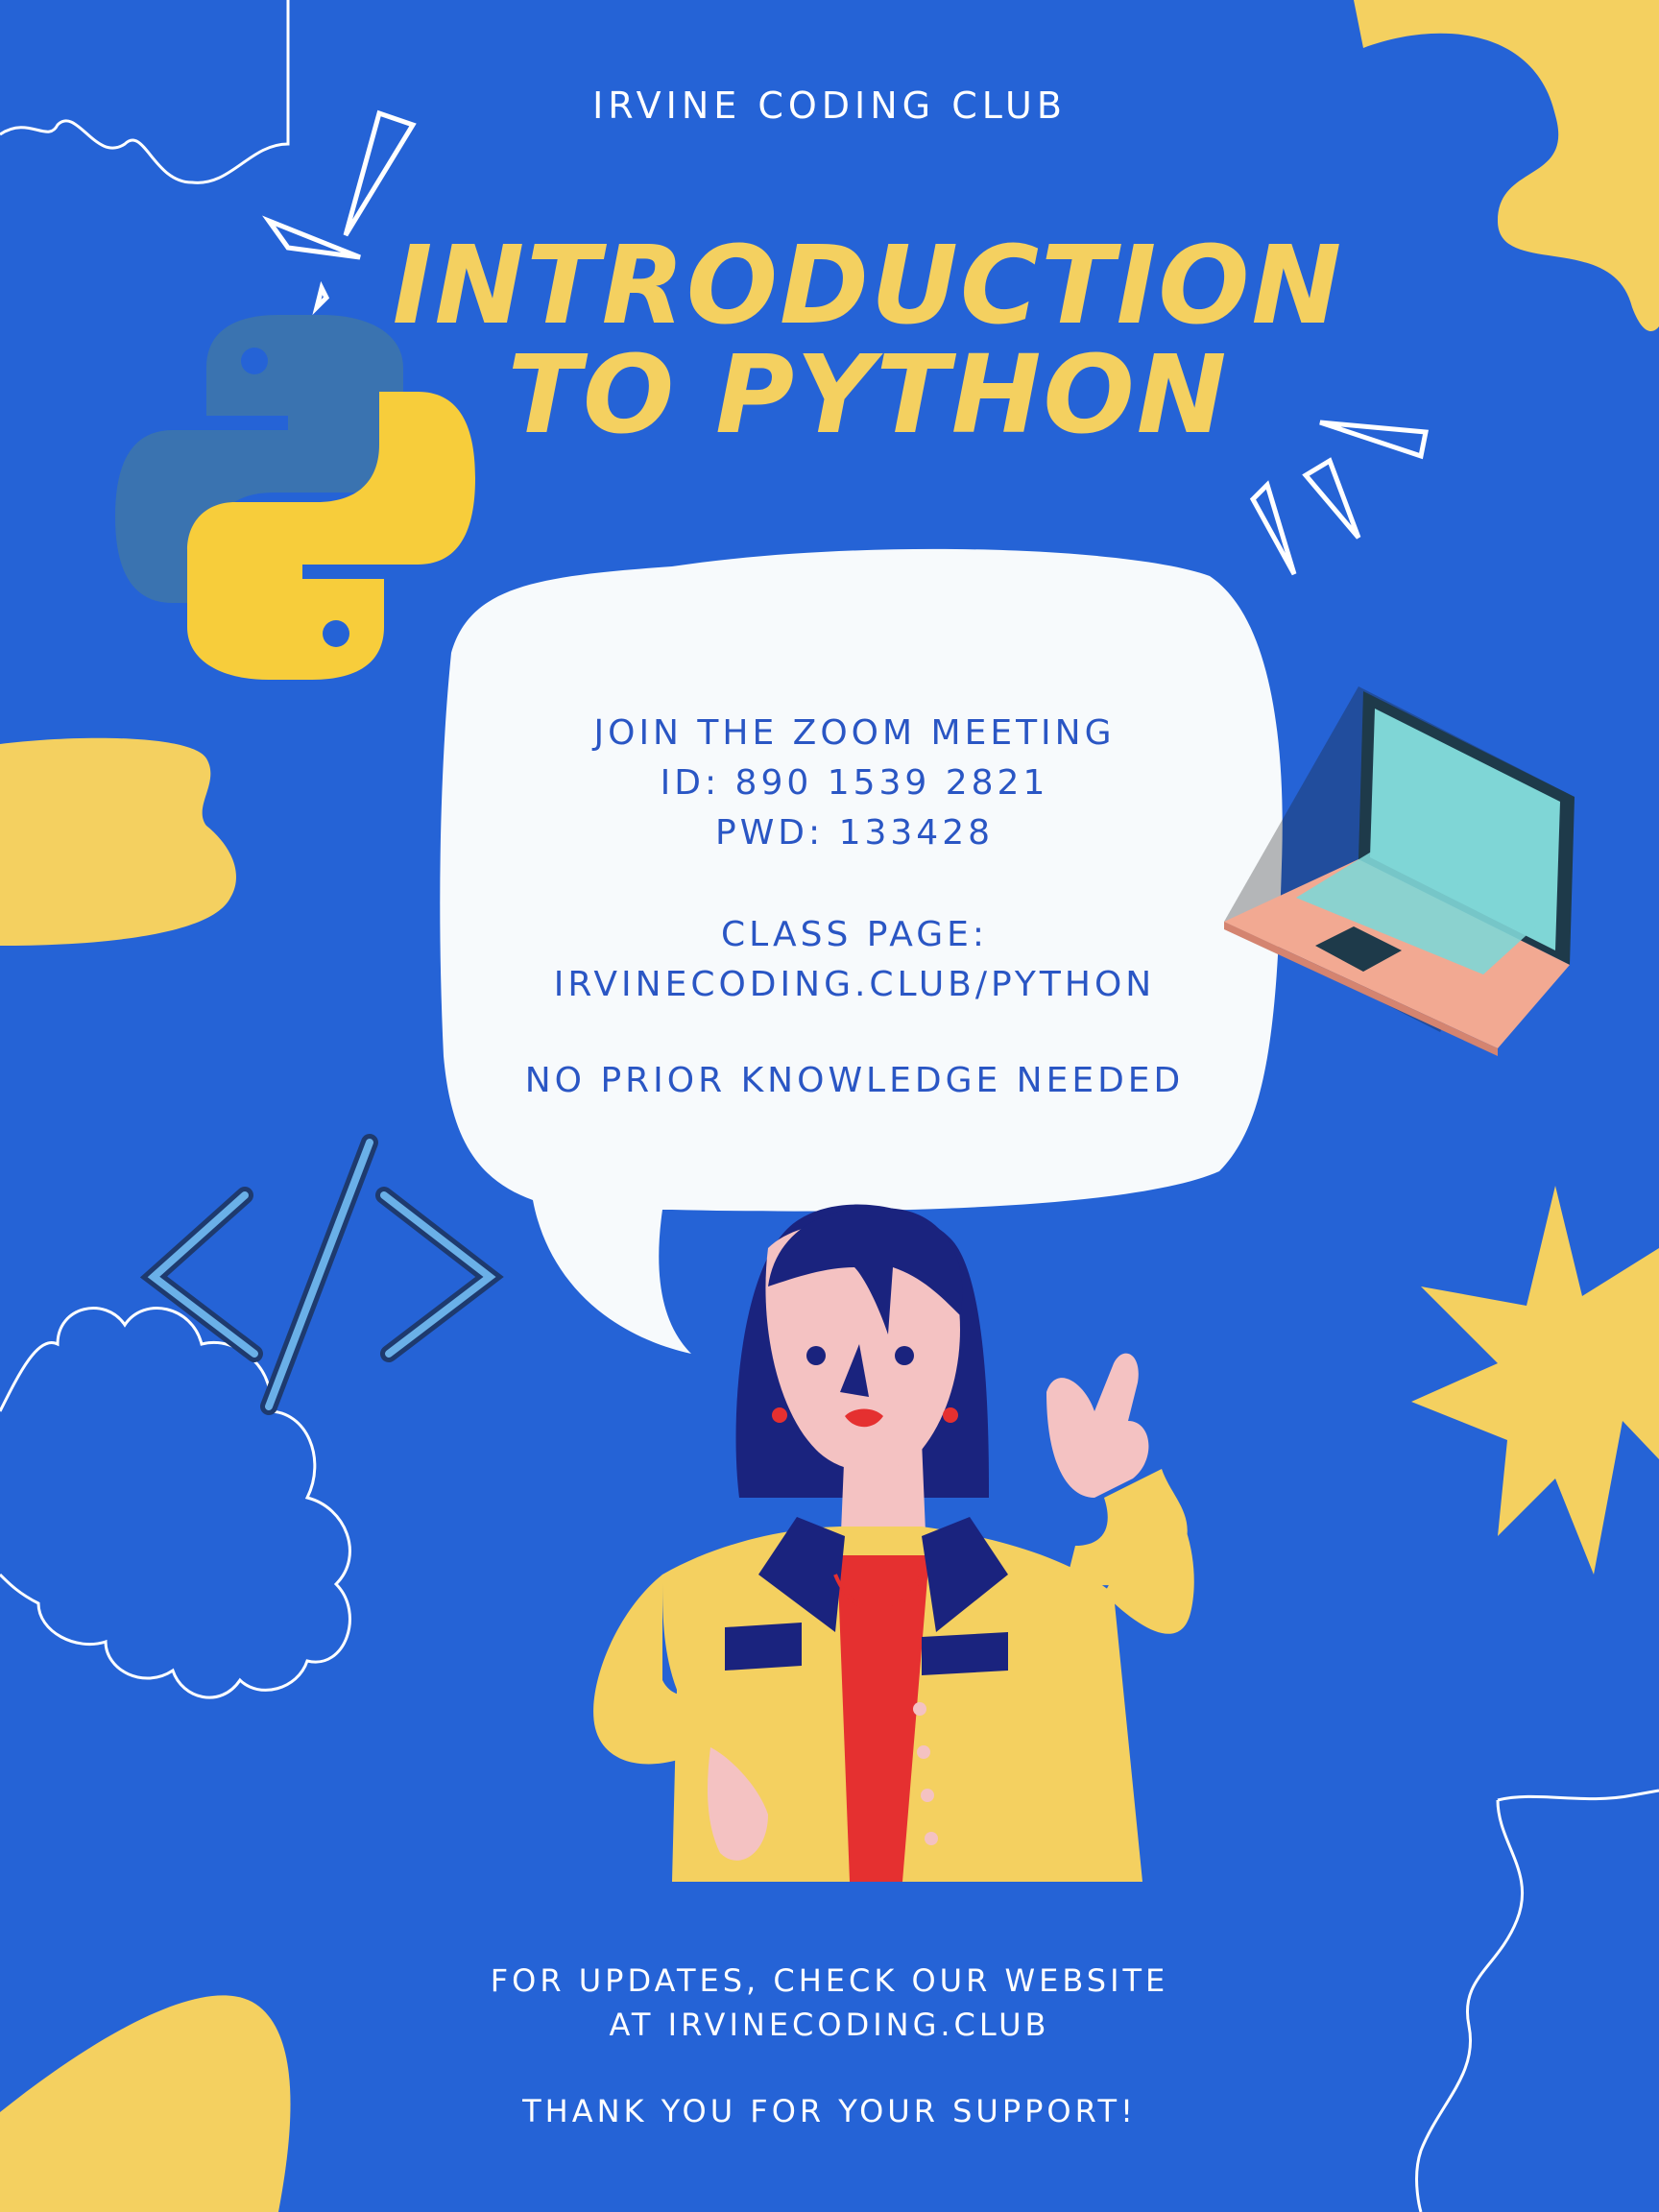  What do you see at coordinates (1535, 1380) in the screenshot?
I see `spark-icon` at bounding box center [1535, 1380].